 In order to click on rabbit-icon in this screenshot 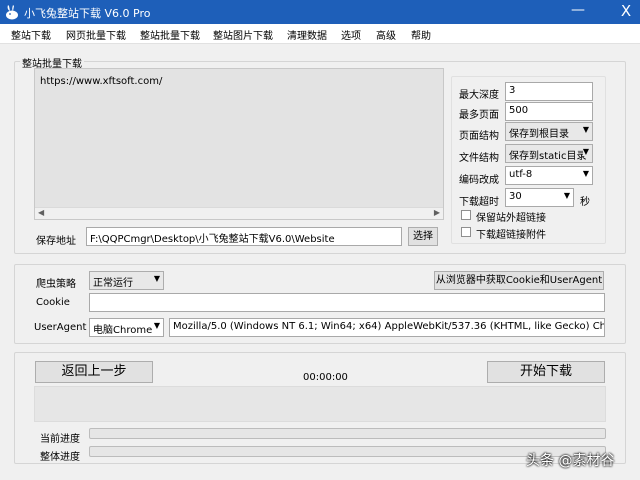, I will do `click(12, 12)`.